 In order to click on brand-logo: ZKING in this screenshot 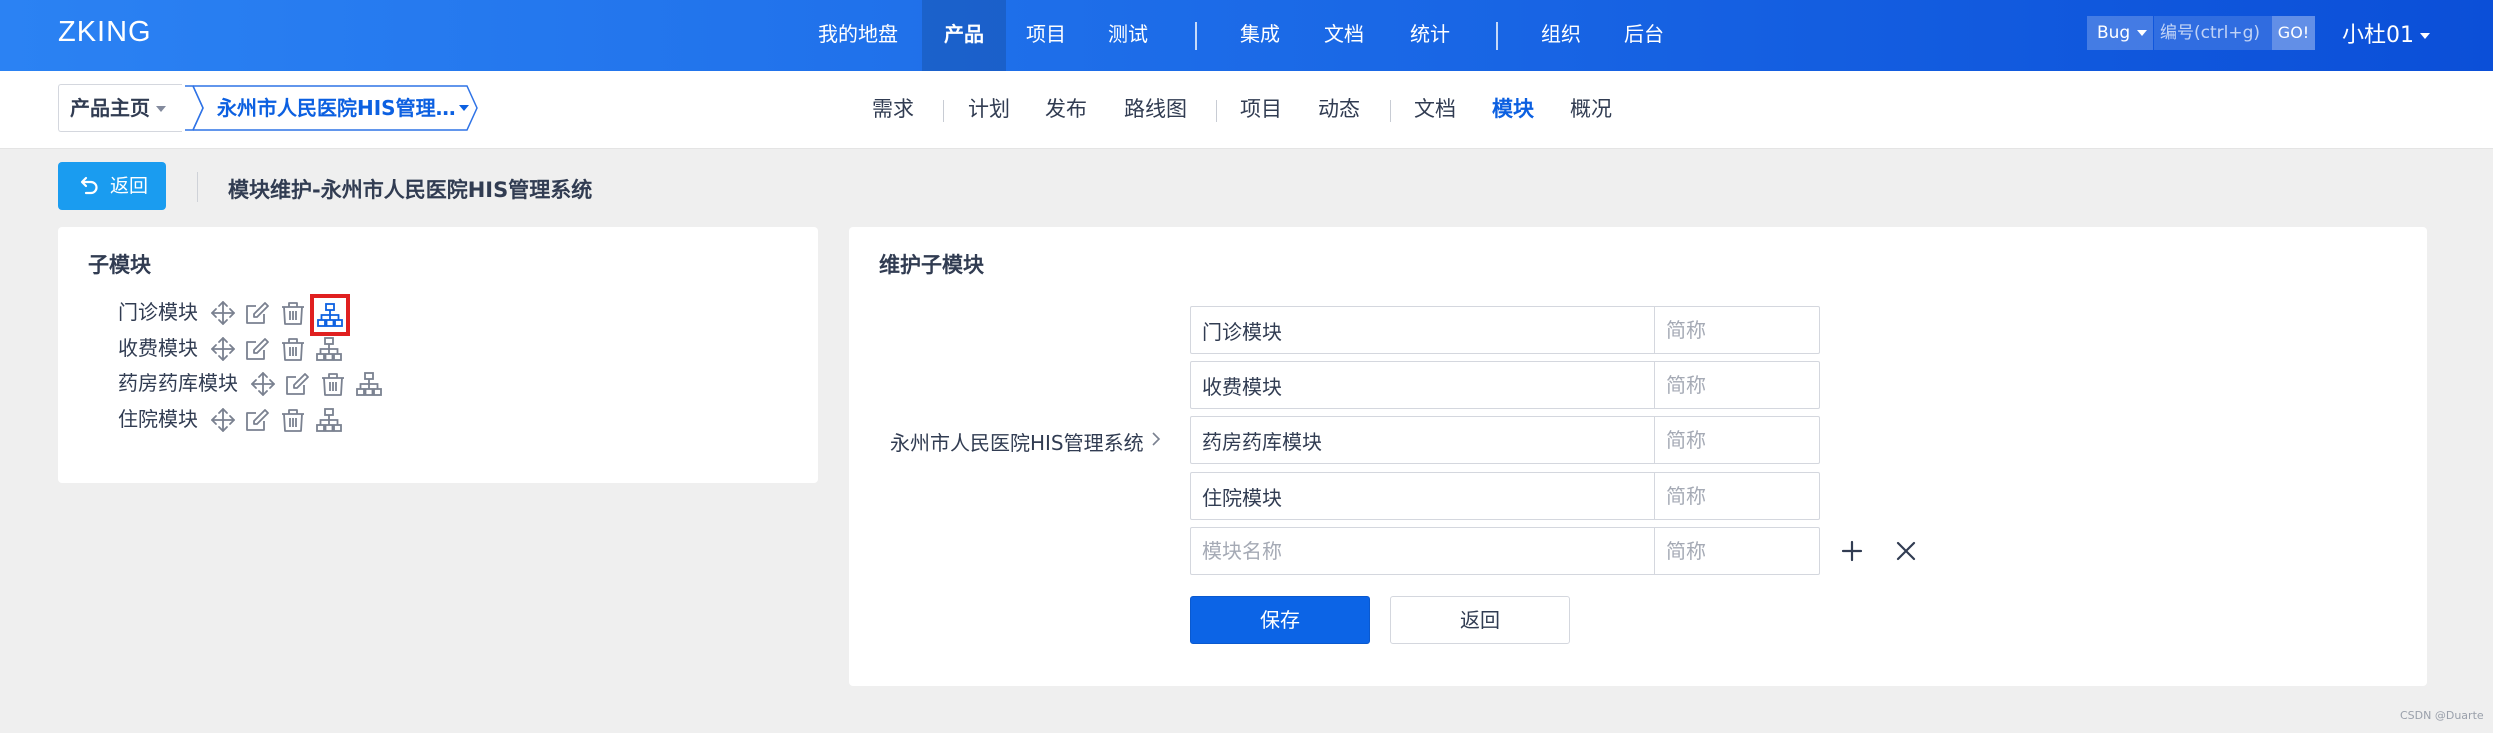, I will do `click(105, 32)`.